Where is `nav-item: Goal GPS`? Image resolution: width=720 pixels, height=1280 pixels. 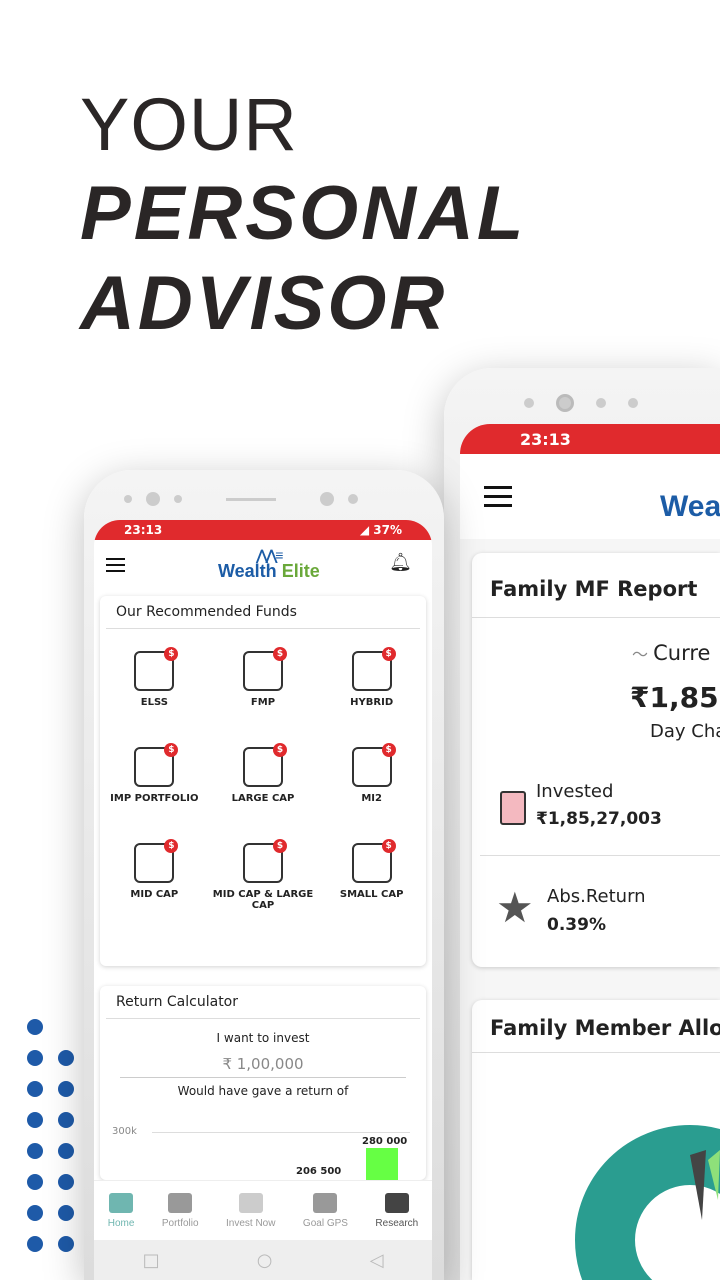 nav-item: Goal GPS is located at coordinates (325, 1210).